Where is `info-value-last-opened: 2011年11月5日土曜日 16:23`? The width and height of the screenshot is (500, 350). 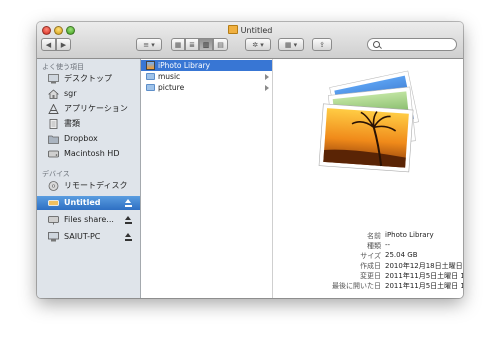 info-value-last-opened: 2011年11月5日土曜日 16:23 is located at coordinates (424, 286).